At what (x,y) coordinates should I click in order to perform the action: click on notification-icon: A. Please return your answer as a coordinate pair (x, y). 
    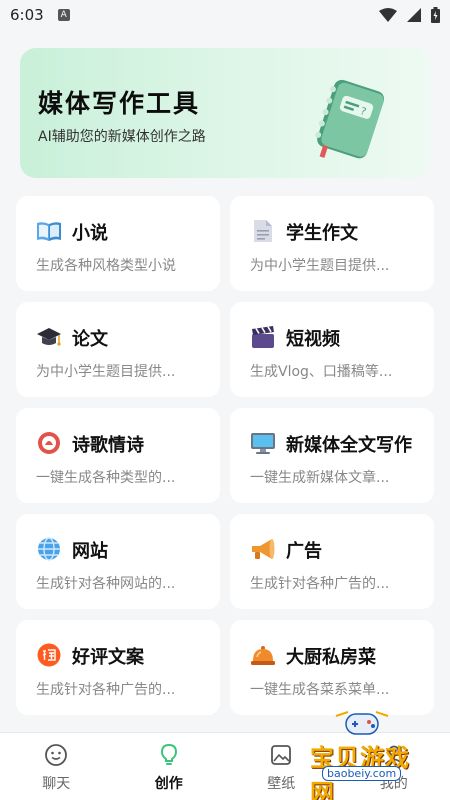
    Looking at the image, I should click on (63, 15).